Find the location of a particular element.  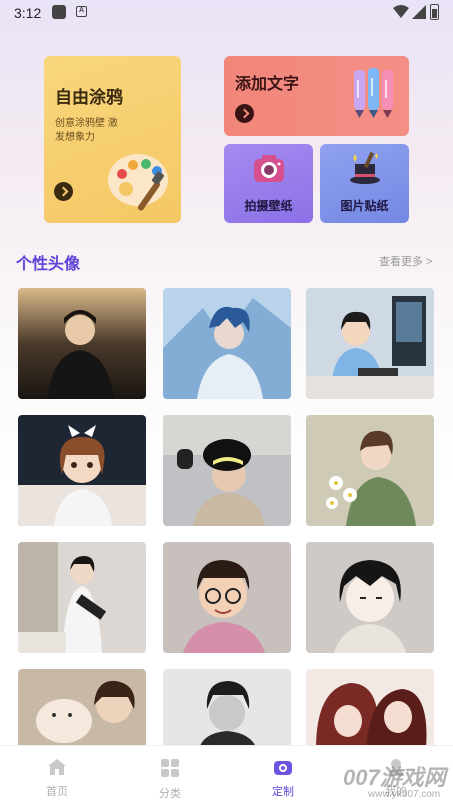

graffiti-card: 自由涂鸦 创意涂鸦壁 激发想象力 is located at coordinates (112, 139).